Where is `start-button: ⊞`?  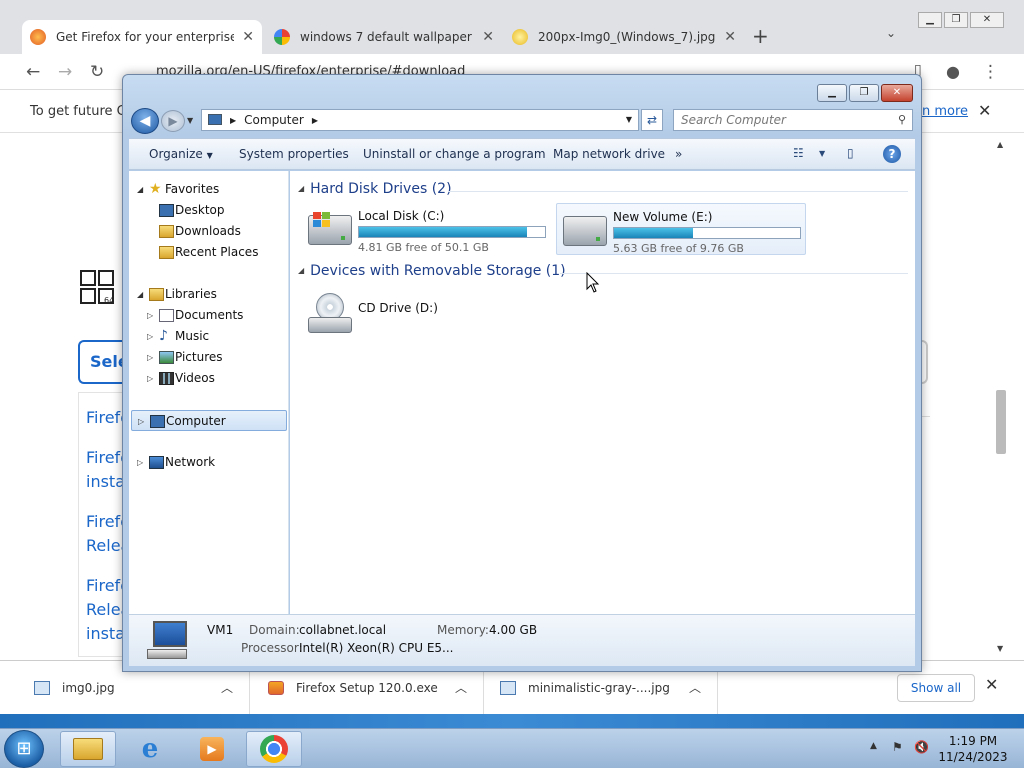 start-button: ⊞ is located at coordinates (24, 749).